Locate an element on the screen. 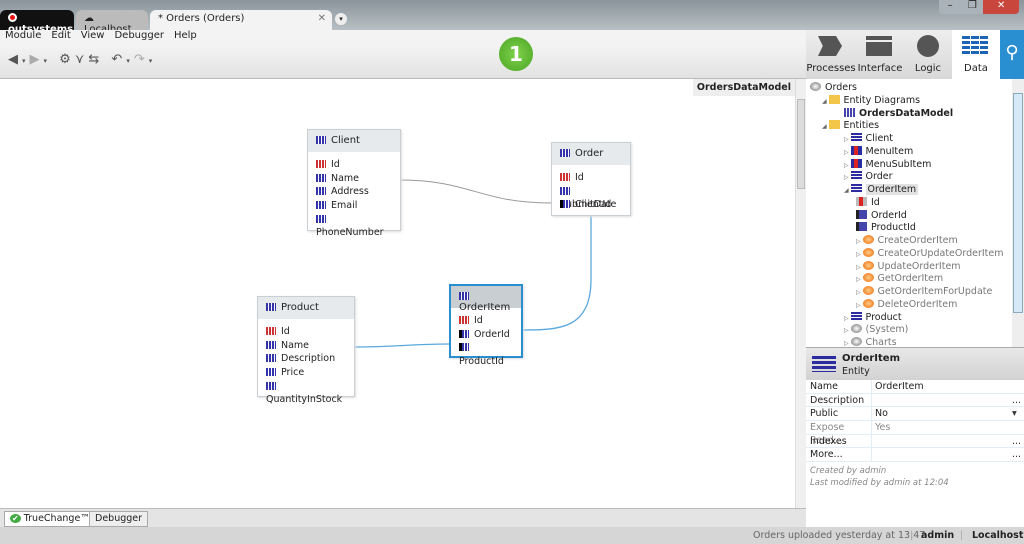 Image resolution: width=1024 pixels, height=544 pixels. close-window-button: ✕ is located at coordinates (1001, 7).